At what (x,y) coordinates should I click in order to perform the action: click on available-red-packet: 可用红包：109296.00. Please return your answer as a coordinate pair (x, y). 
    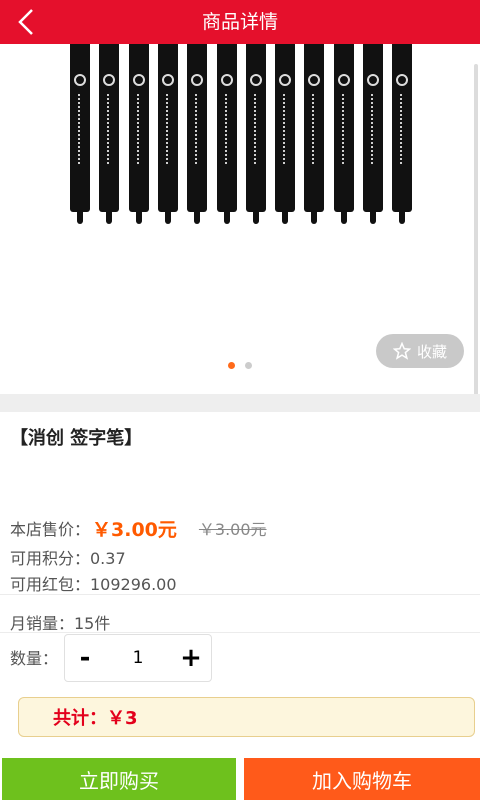
    Looking at the image, I should click on (93, 584).